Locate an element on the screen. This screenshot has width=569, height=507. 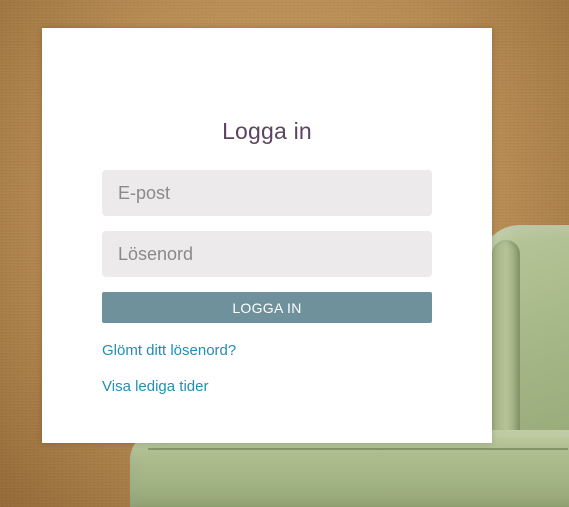
forgot-password-link: Glömt ditt lösenord? is located at coordinates (169, 350).